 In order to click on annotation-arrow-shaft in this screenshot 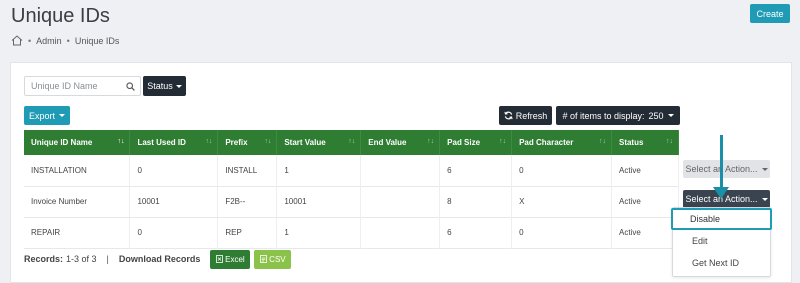, I will do `click(721, 162)`.